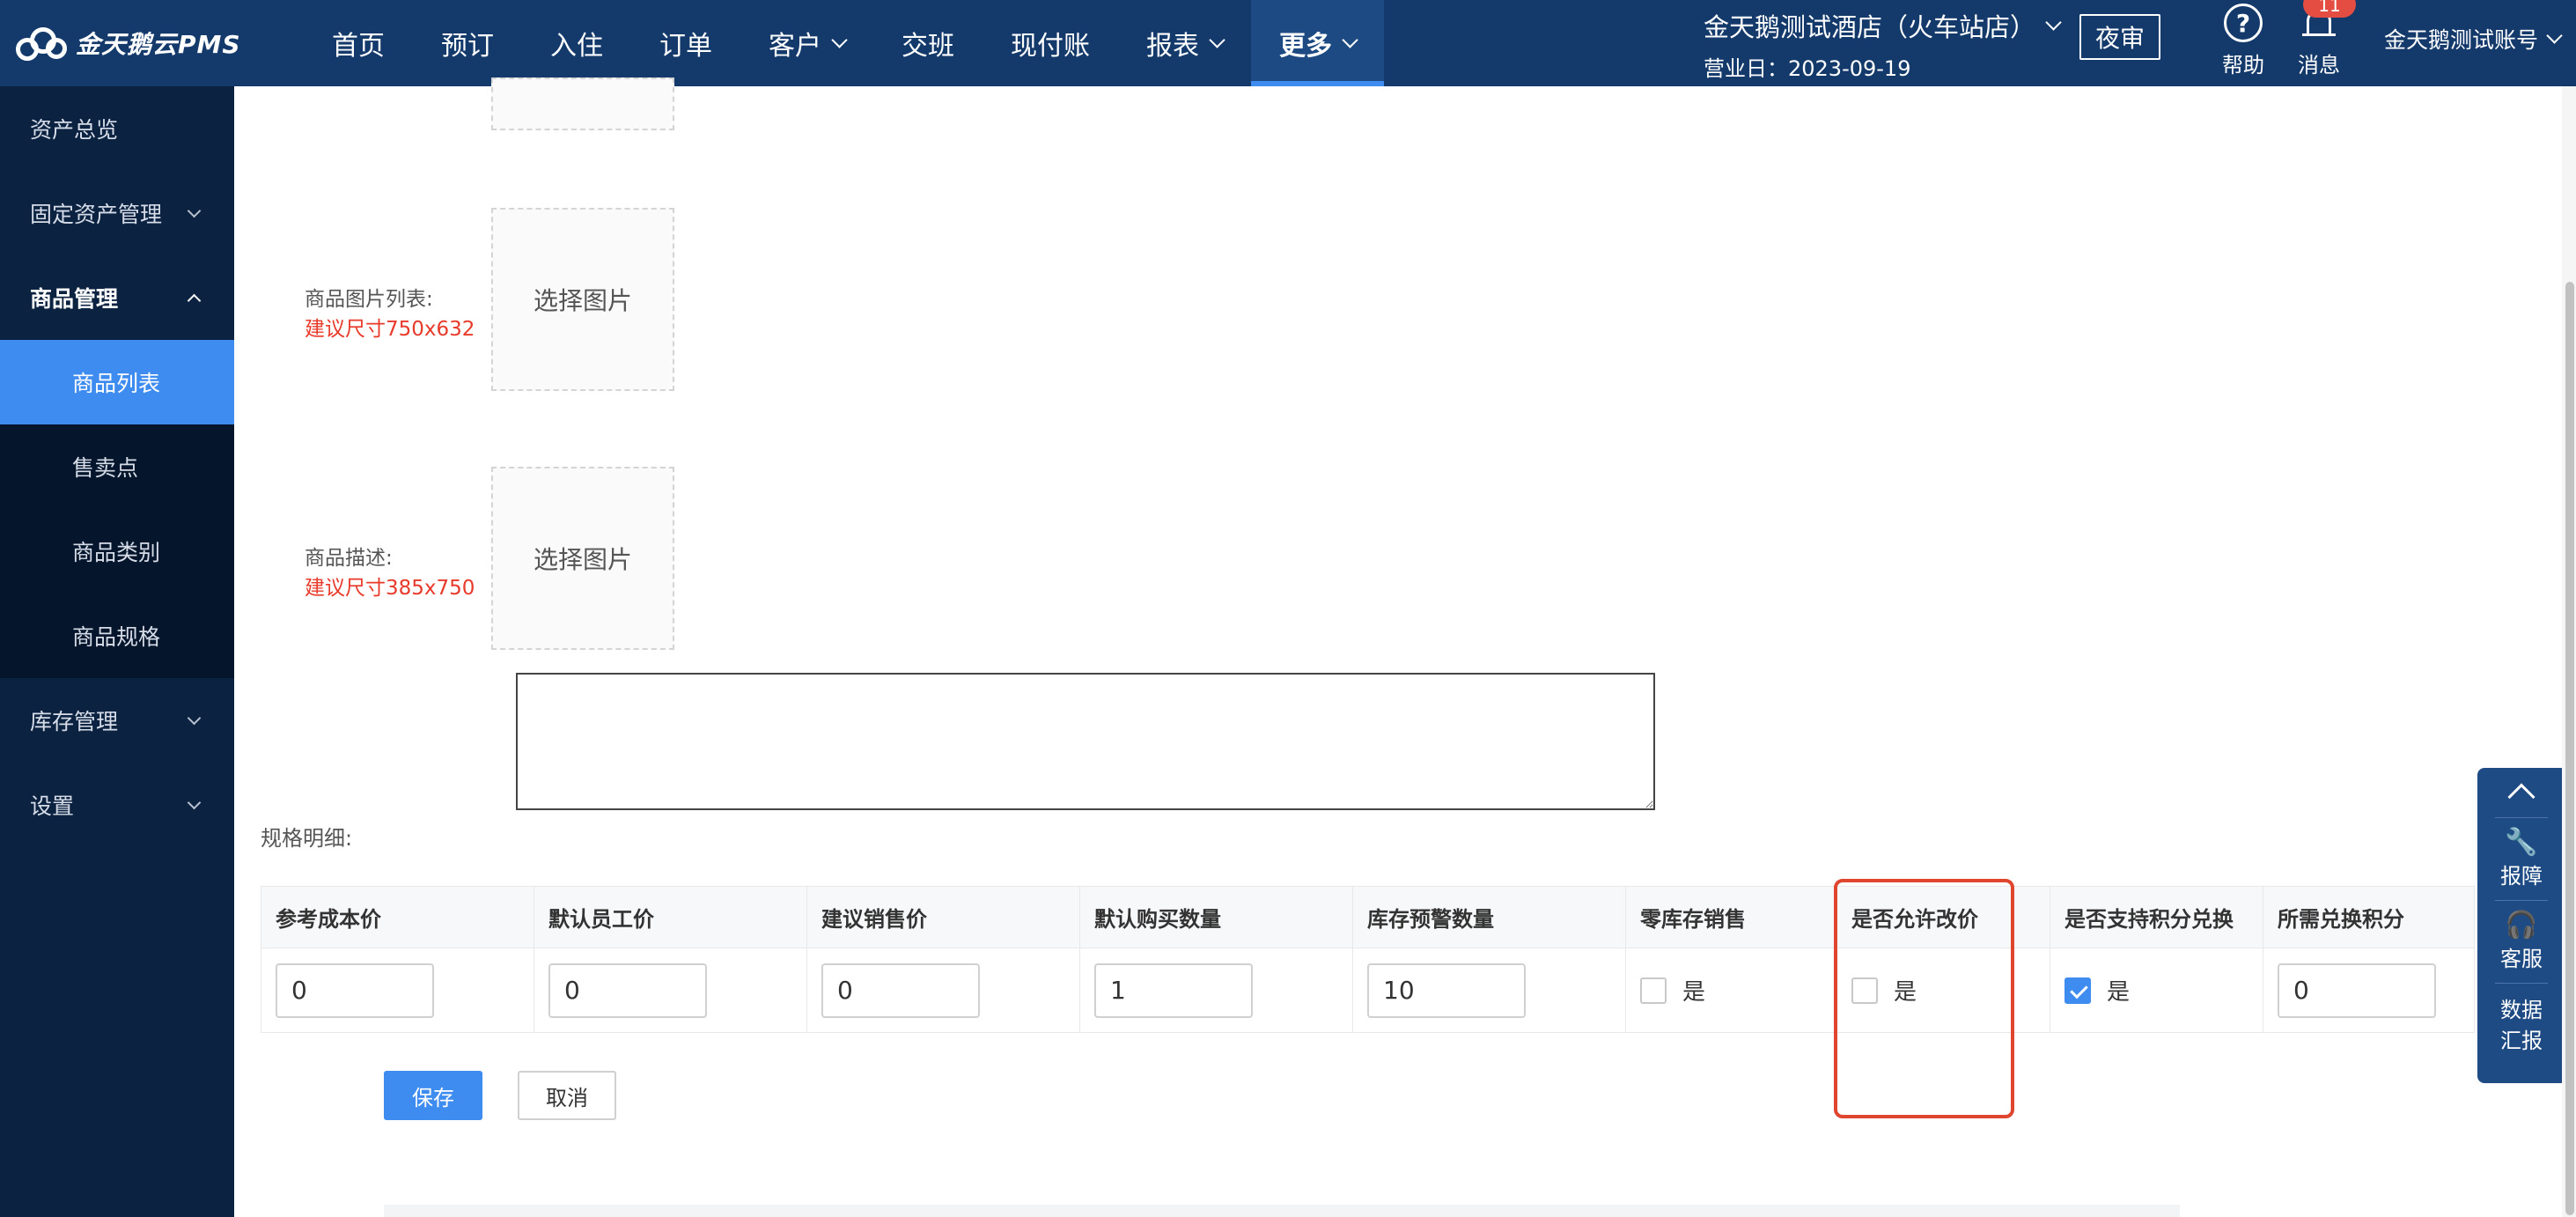 The height and width of the screenshot is (1217, 2576). I want to click on nav-shift-handover: 交班, so click(928, 43).